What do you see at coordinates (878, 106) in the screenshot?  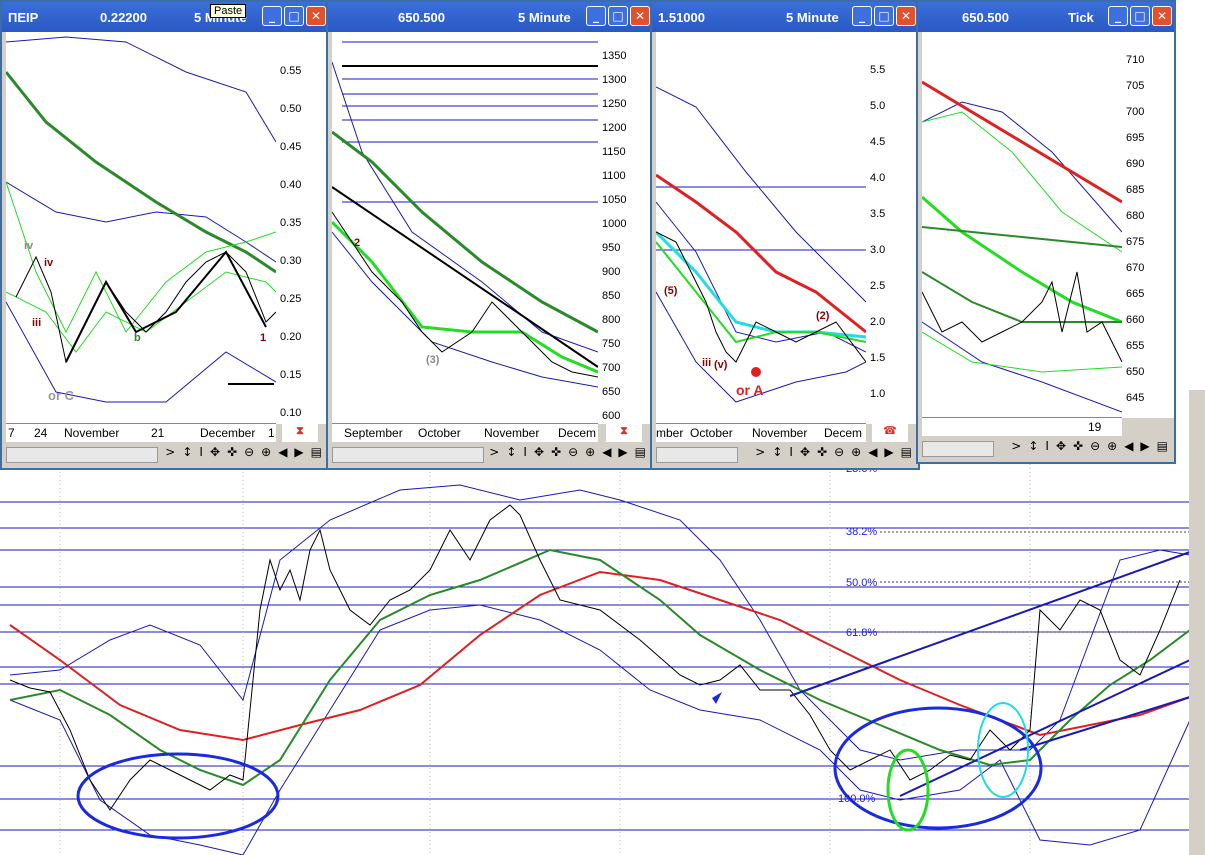 I see `y-tick: 5.0` at bounding box center [878, 106].